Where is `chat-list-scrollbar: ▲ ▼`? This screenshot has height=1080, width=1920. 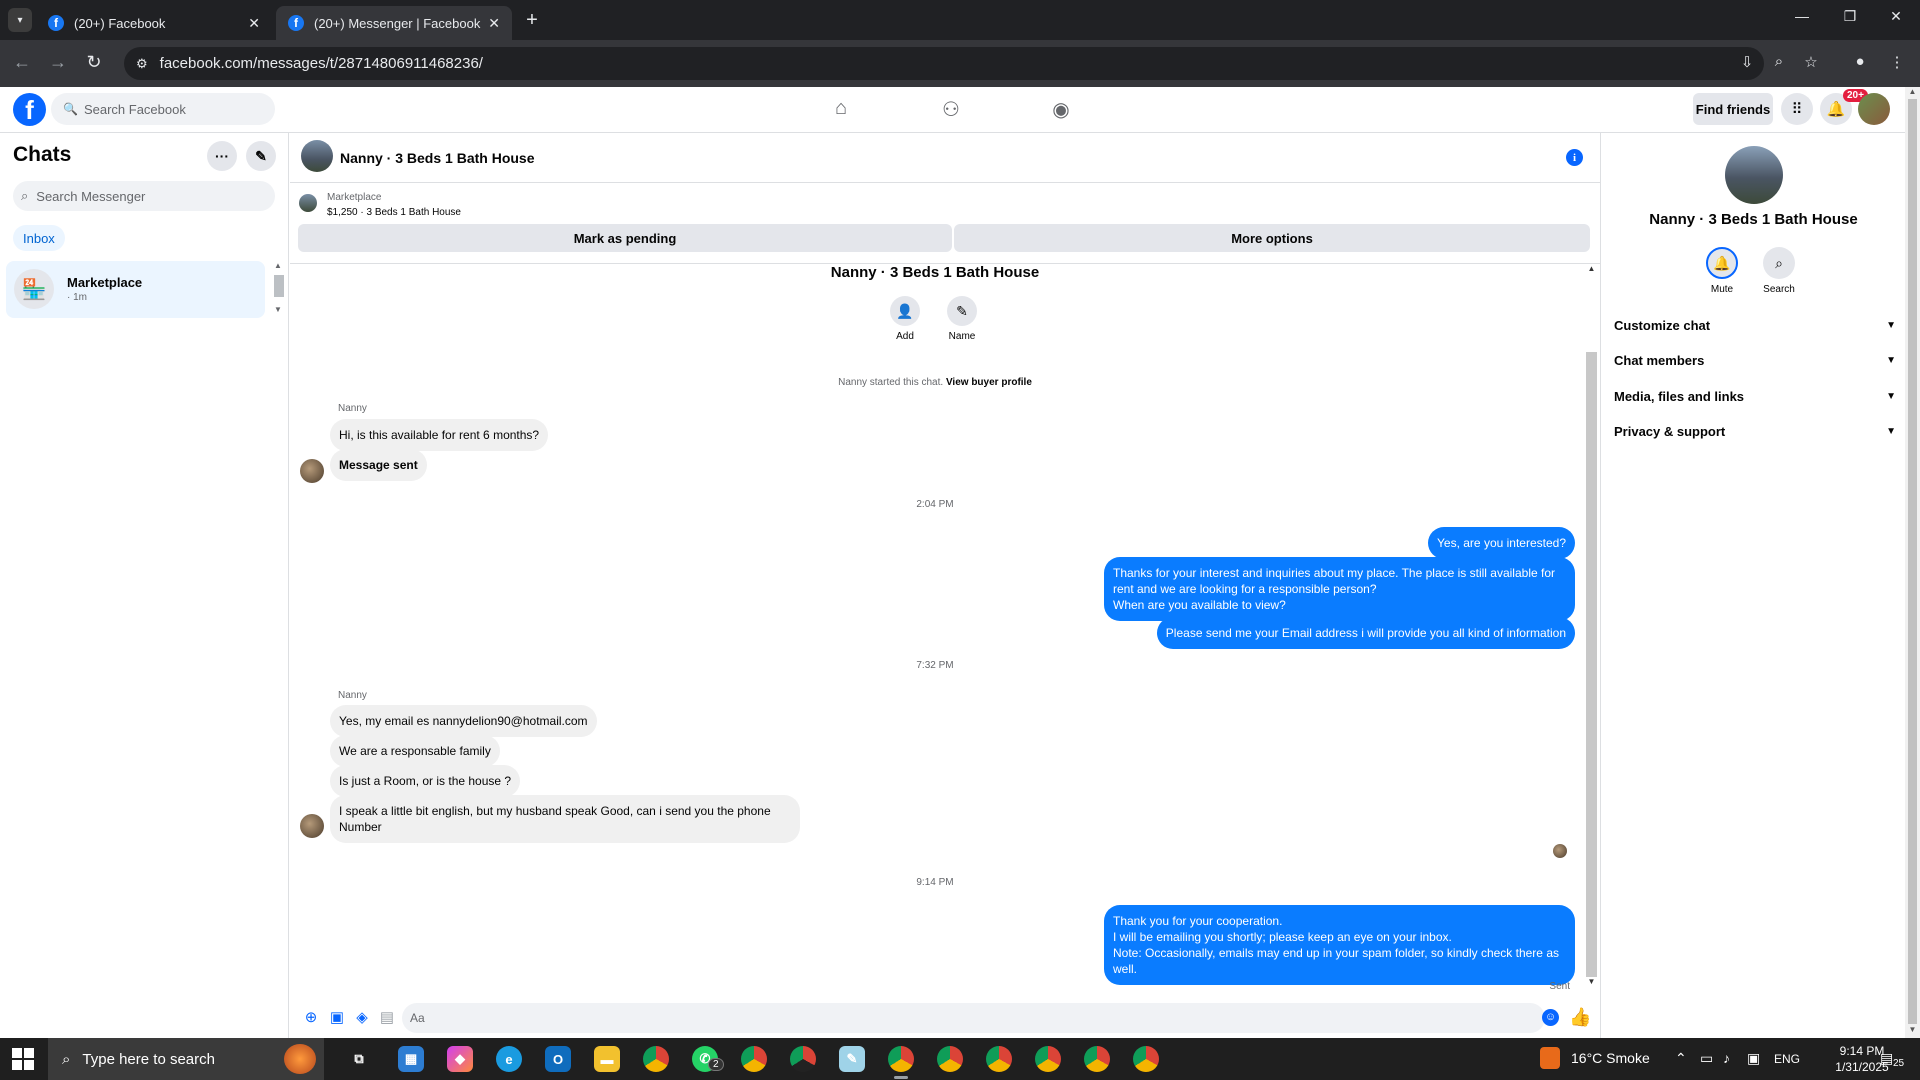
chat-list-scrollbar: ▲ ▼ is located at coordinates (278, 289).